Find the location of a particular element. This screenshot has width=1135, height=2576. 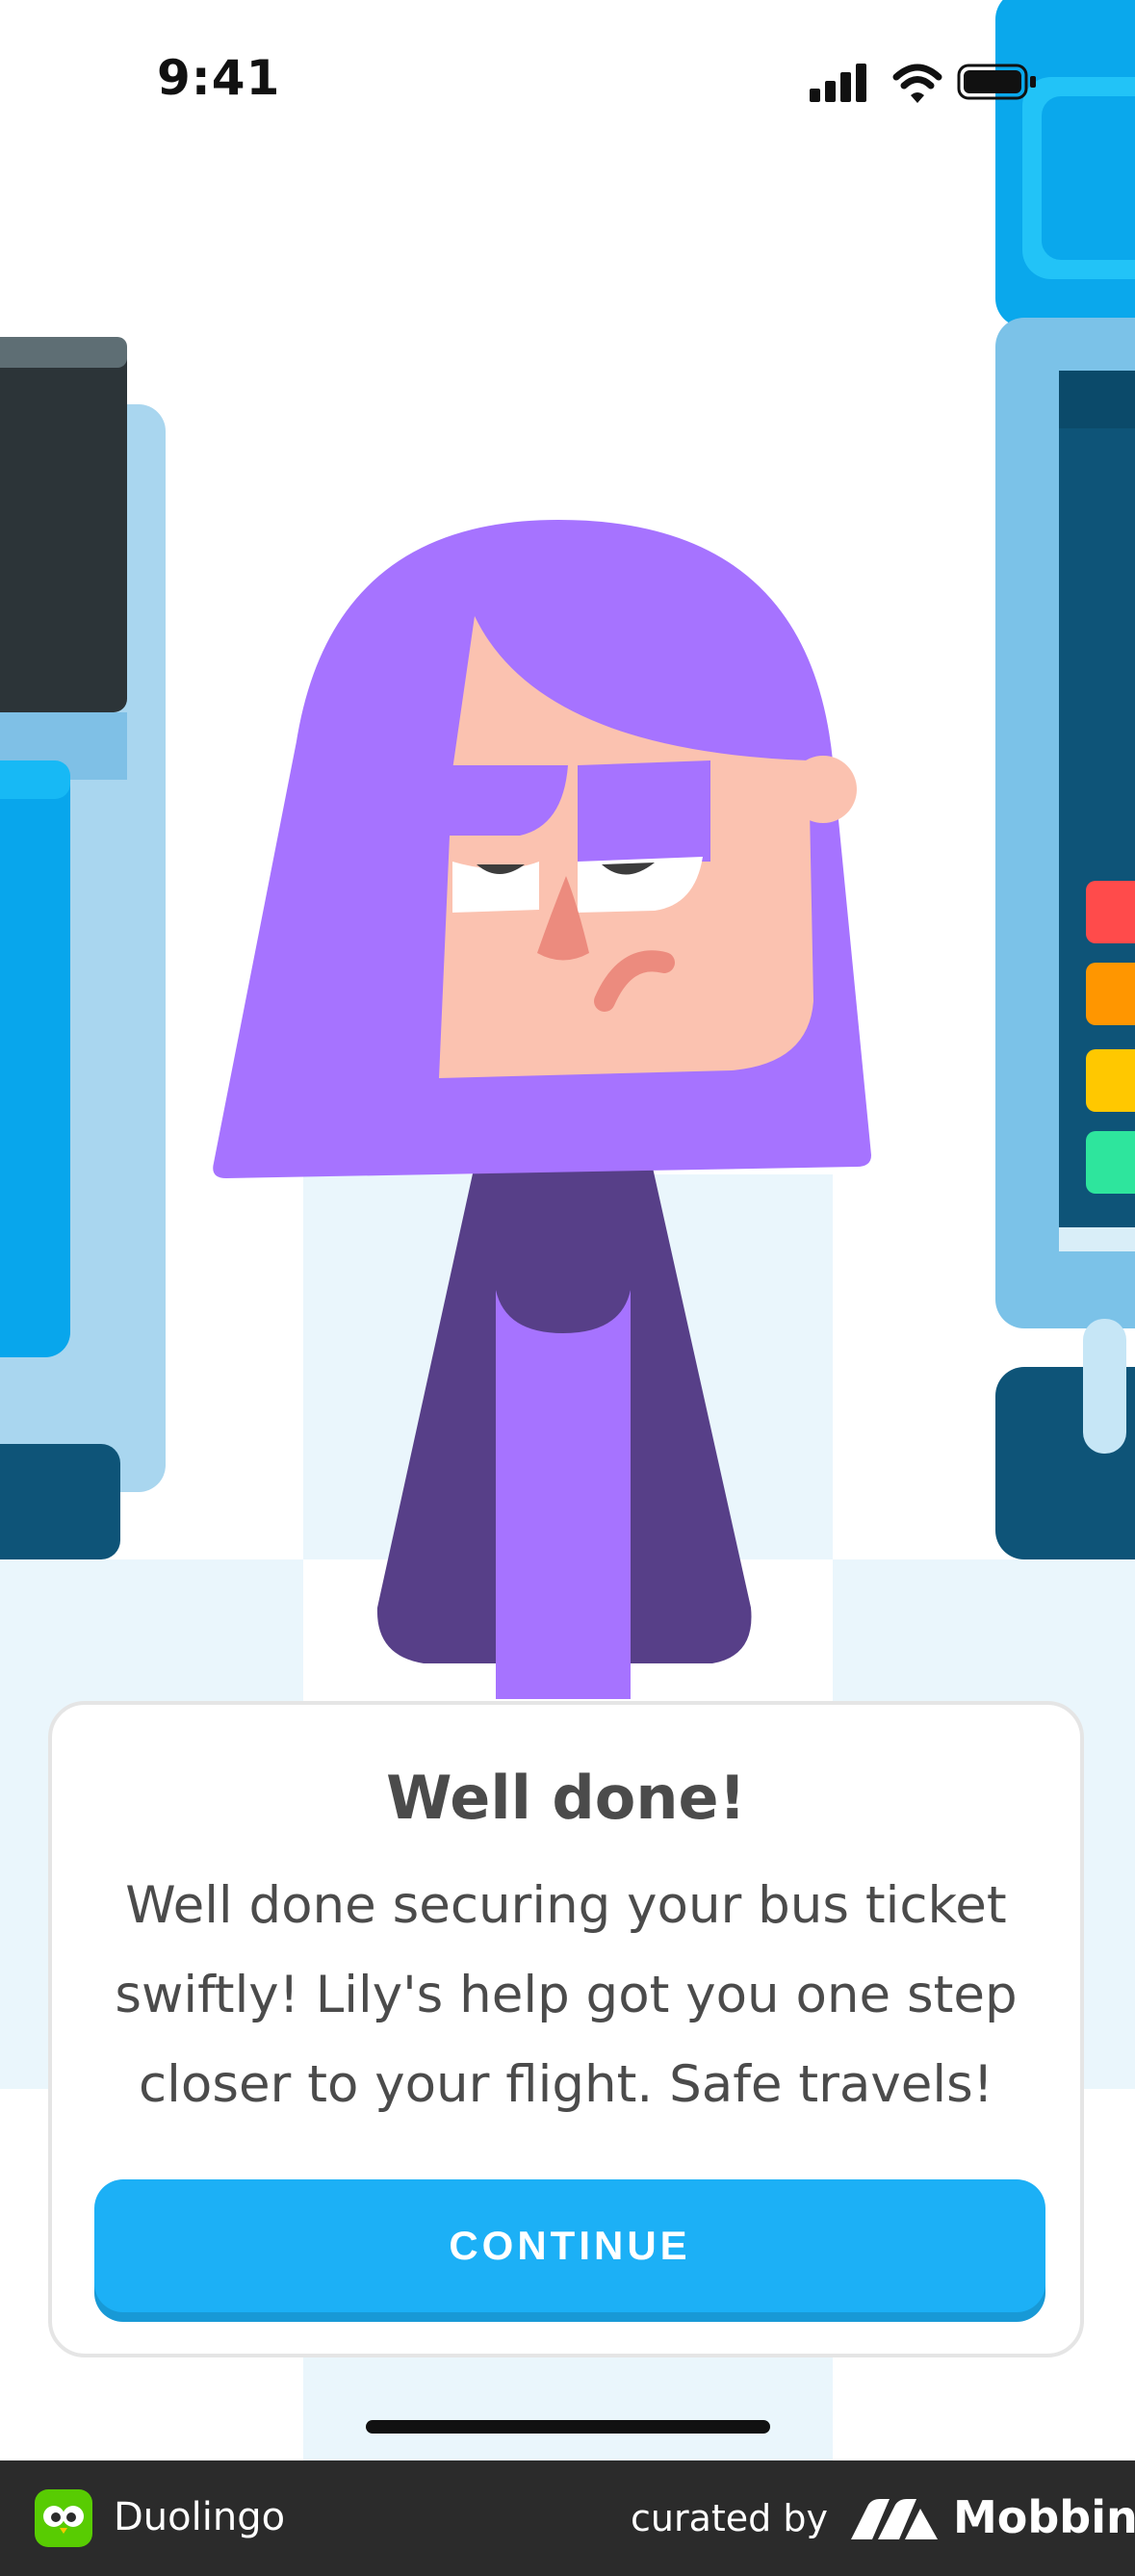

wifi-icon is located at coordinates (917, 83).